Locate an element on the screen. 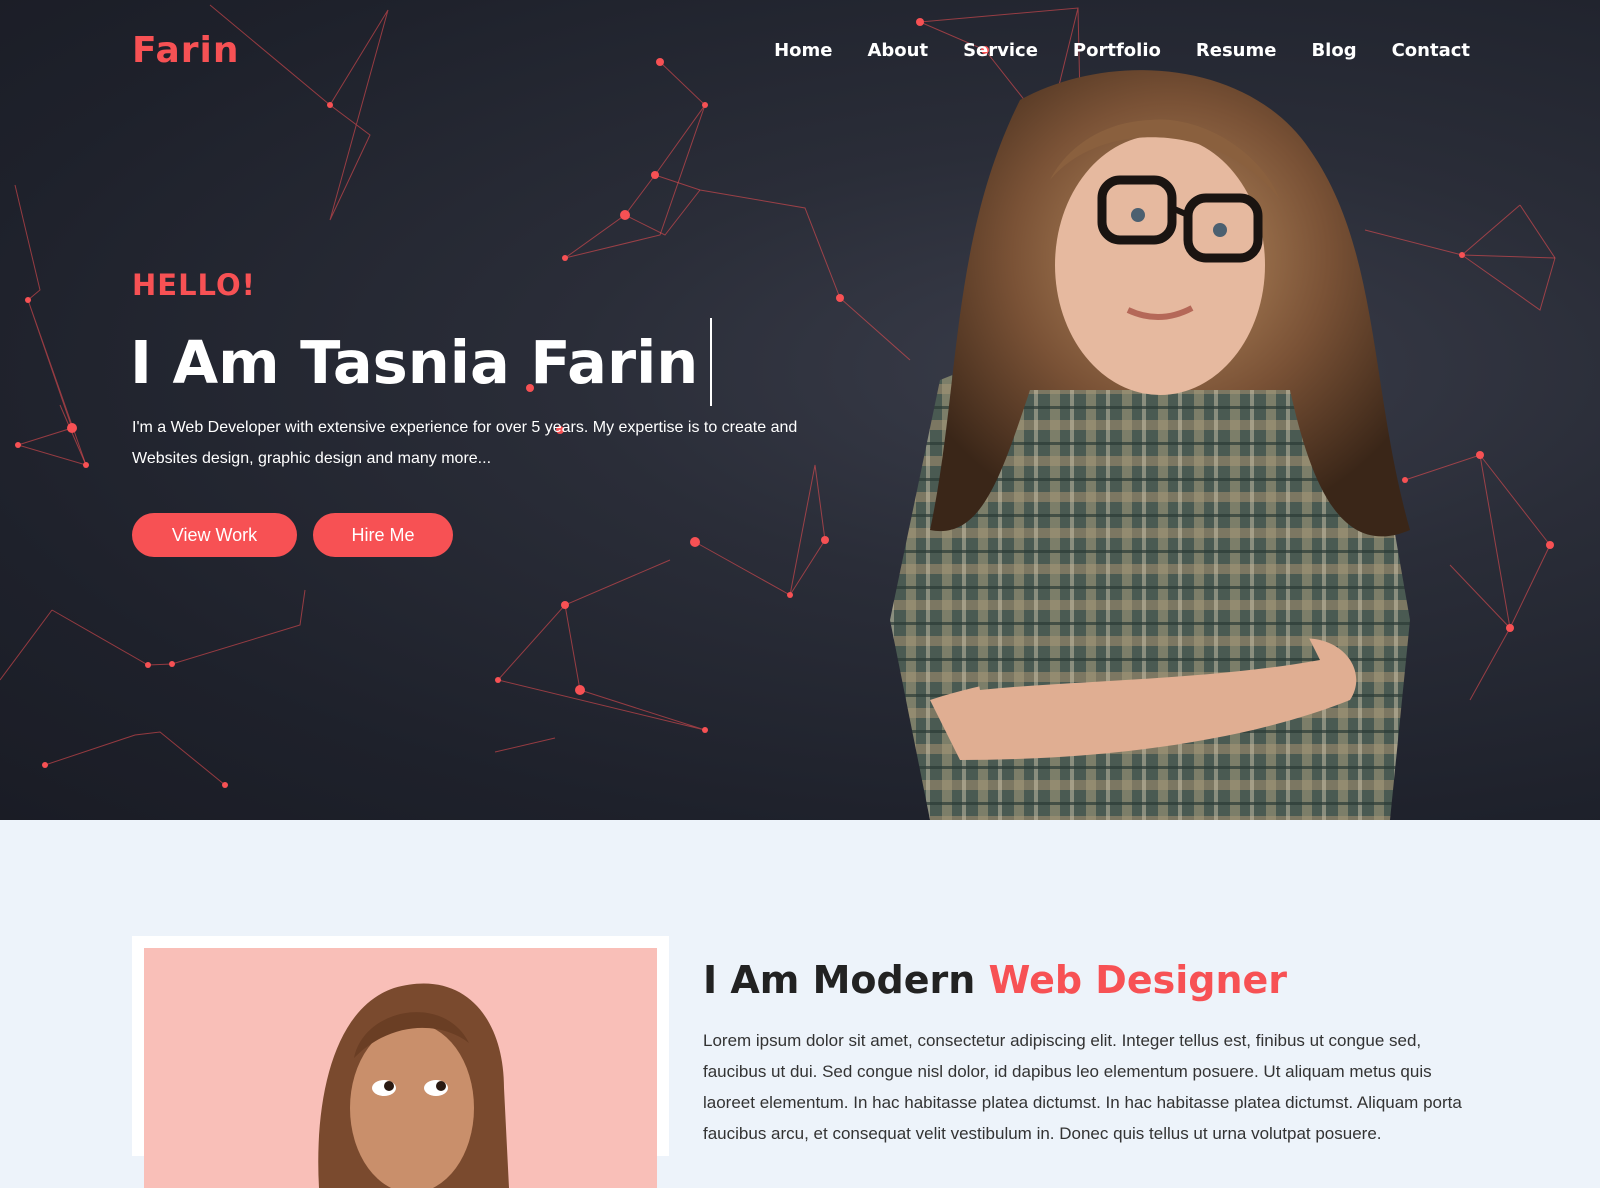 The height and width of the screenshot is (1188, 1600). about-photo is located at coordinates (400, 1068).